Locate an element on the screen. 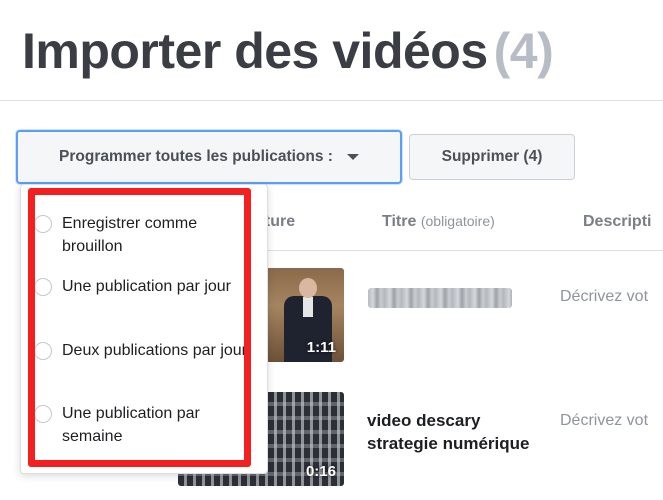 This screenshot has height=500, width=663. video-duration: 1:11 is located at coordinates (321, 347).